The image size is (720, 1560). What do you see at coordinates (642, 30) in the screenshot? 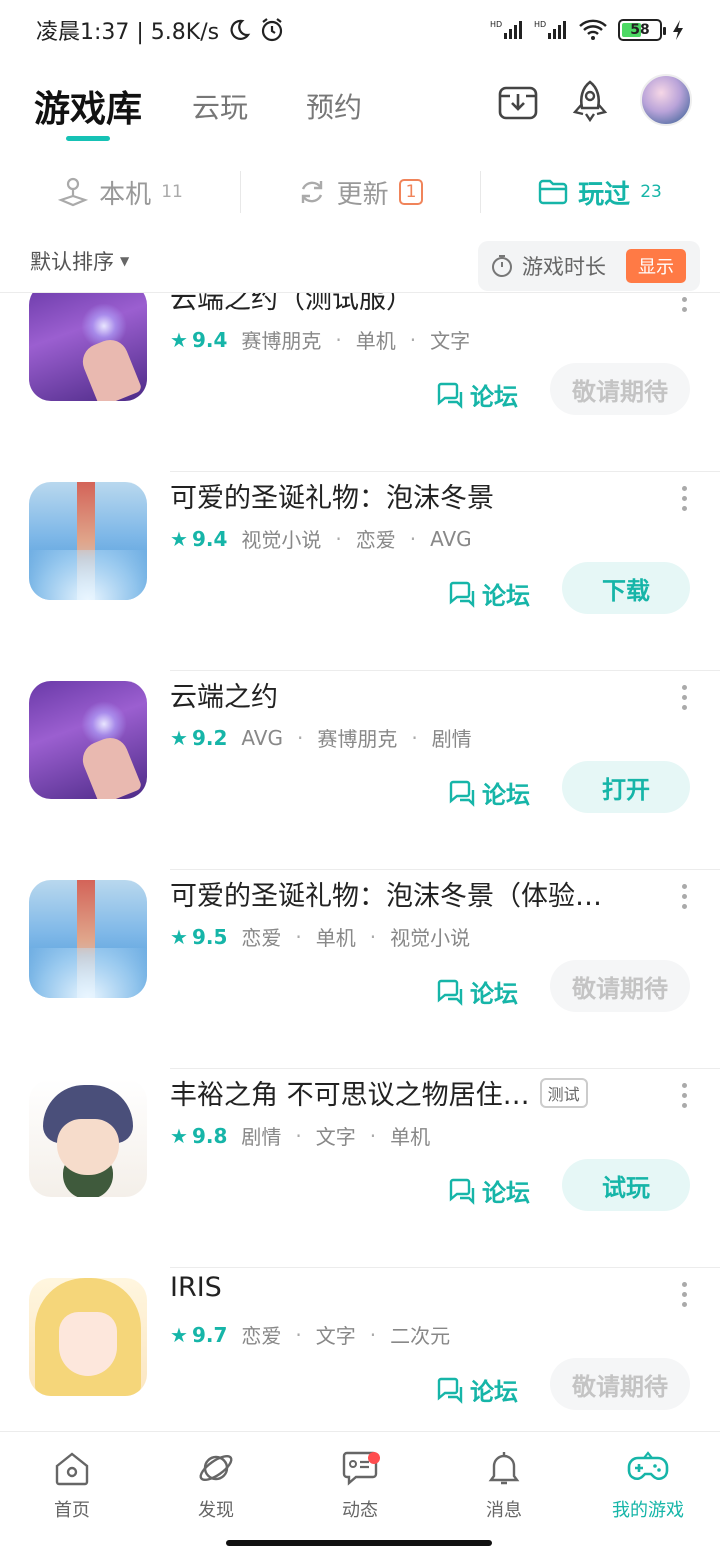
I see `battery-indicator: 58` at bounding box center [642, 30].